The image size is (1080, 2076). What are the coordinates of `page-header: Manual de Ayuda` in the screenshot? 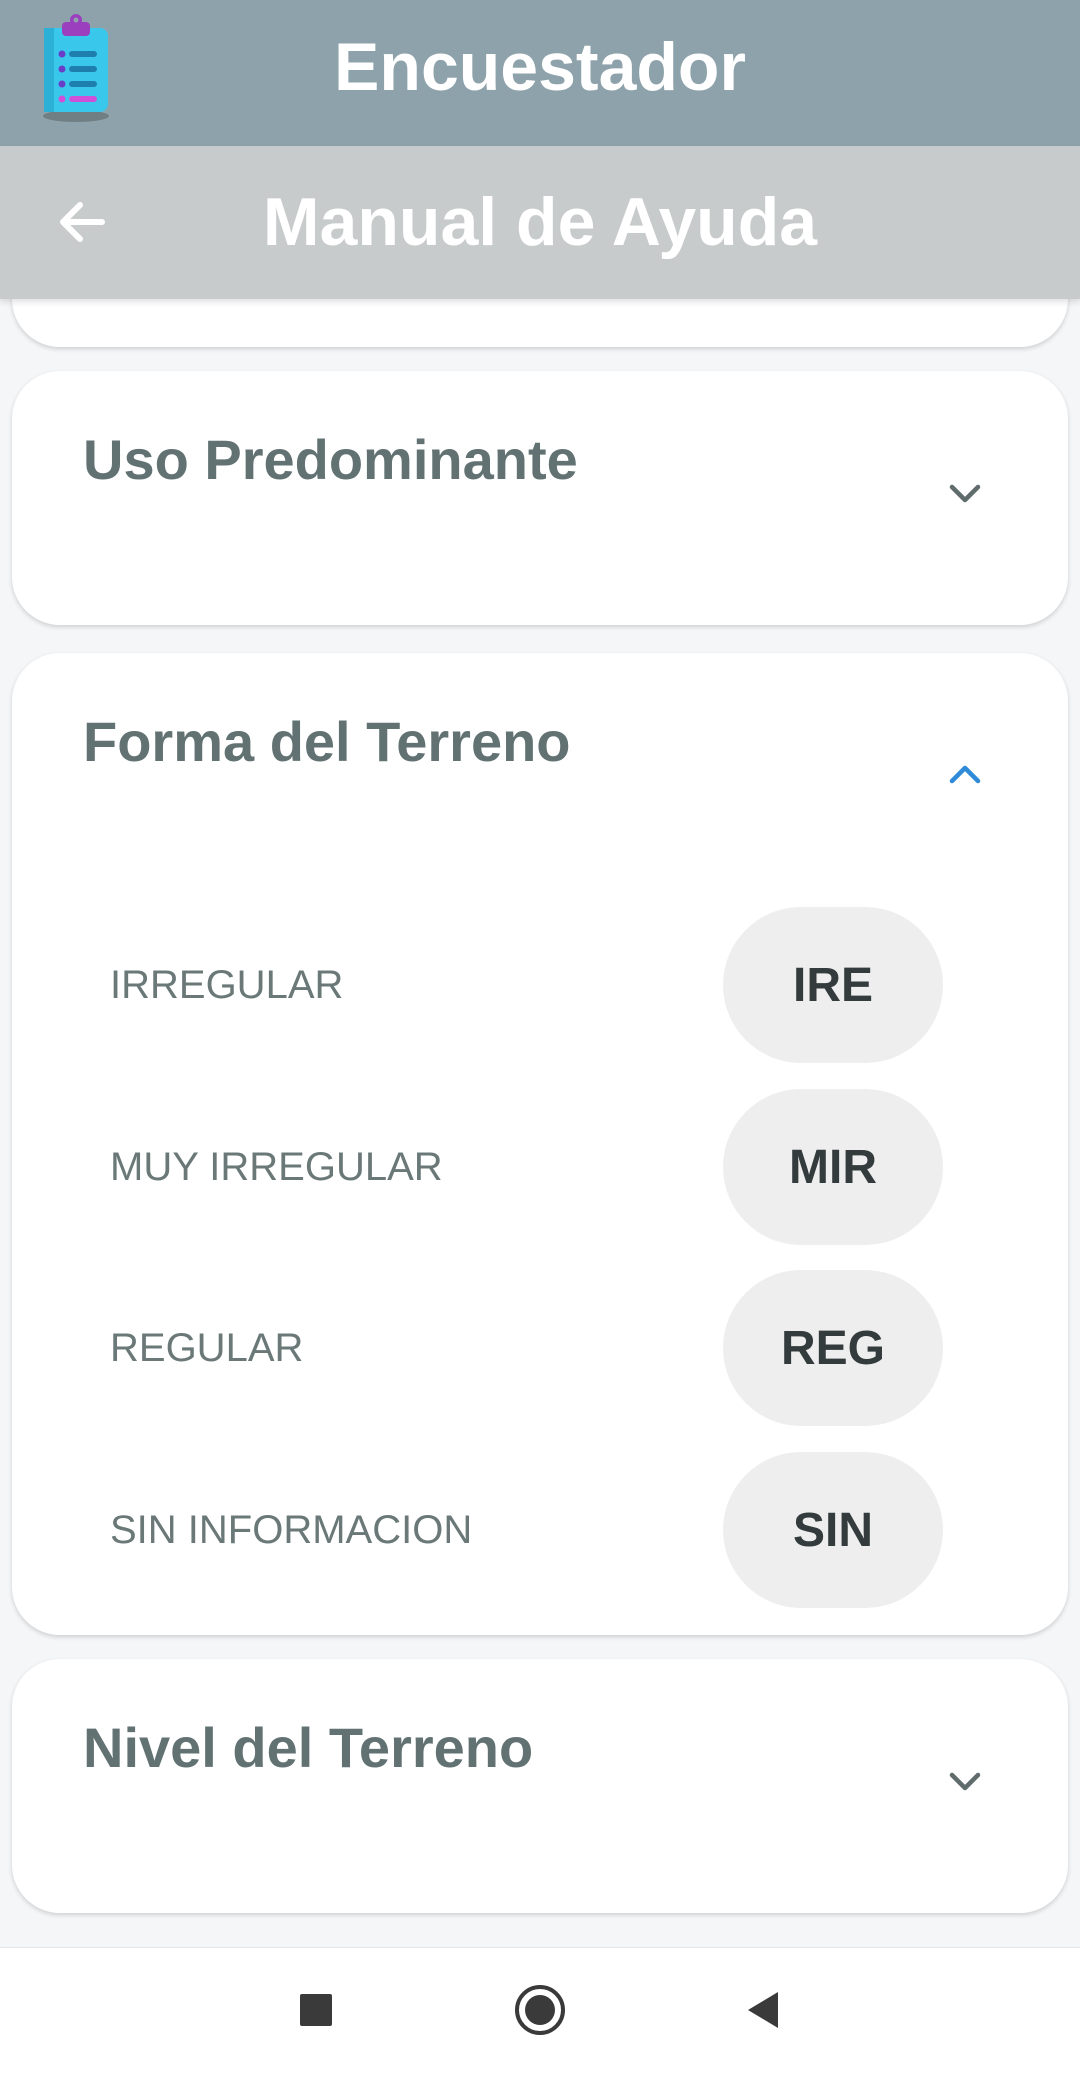 It's located at (540, 222).